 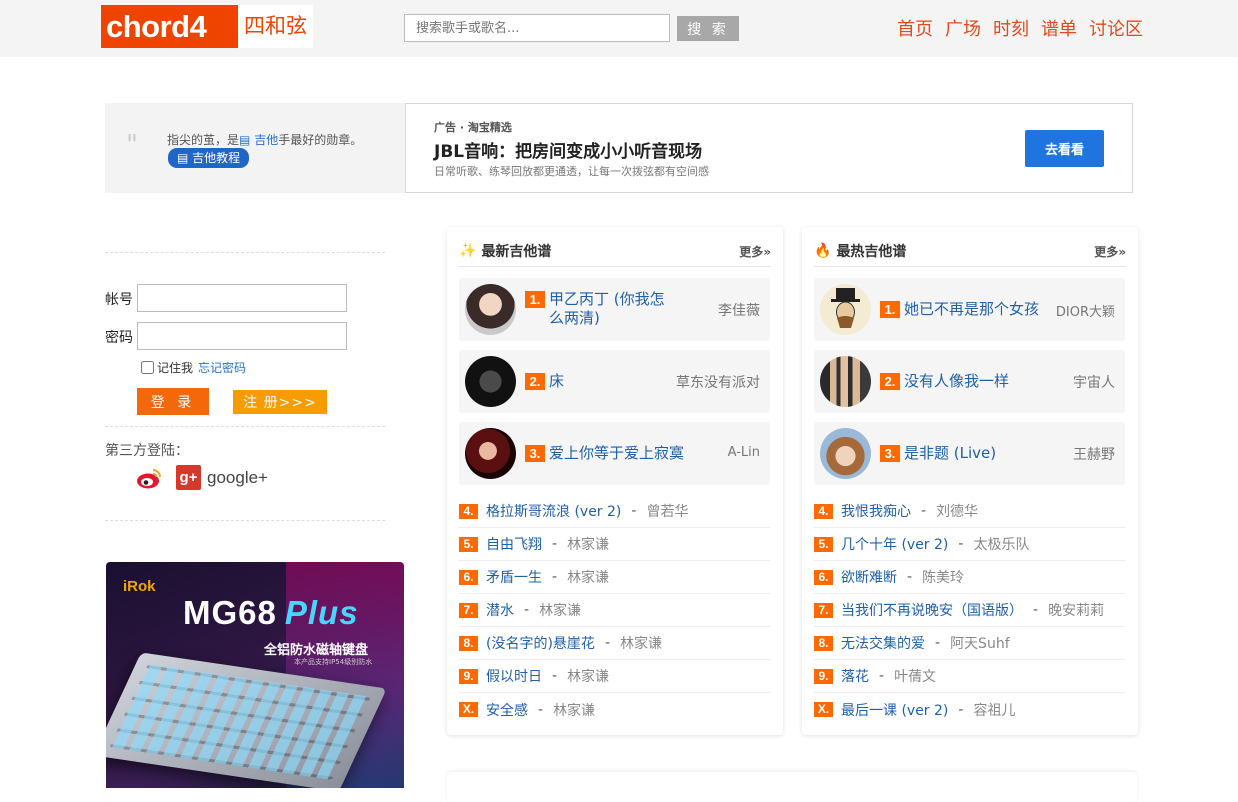 I want to click on search-input, so click(x=537, y=28).